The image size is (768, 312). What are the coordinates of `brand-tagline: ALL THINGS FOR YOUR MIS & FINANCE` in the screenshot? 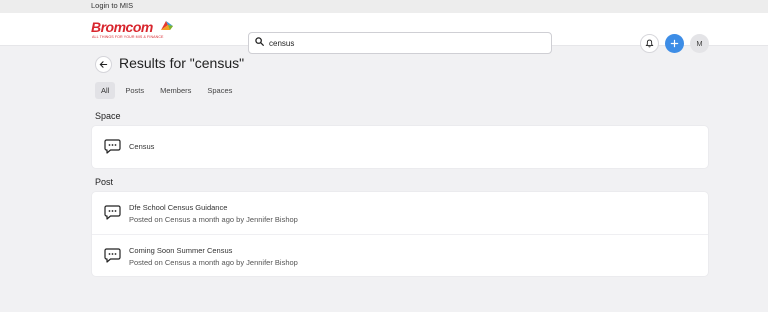 It's located at (128, 37).